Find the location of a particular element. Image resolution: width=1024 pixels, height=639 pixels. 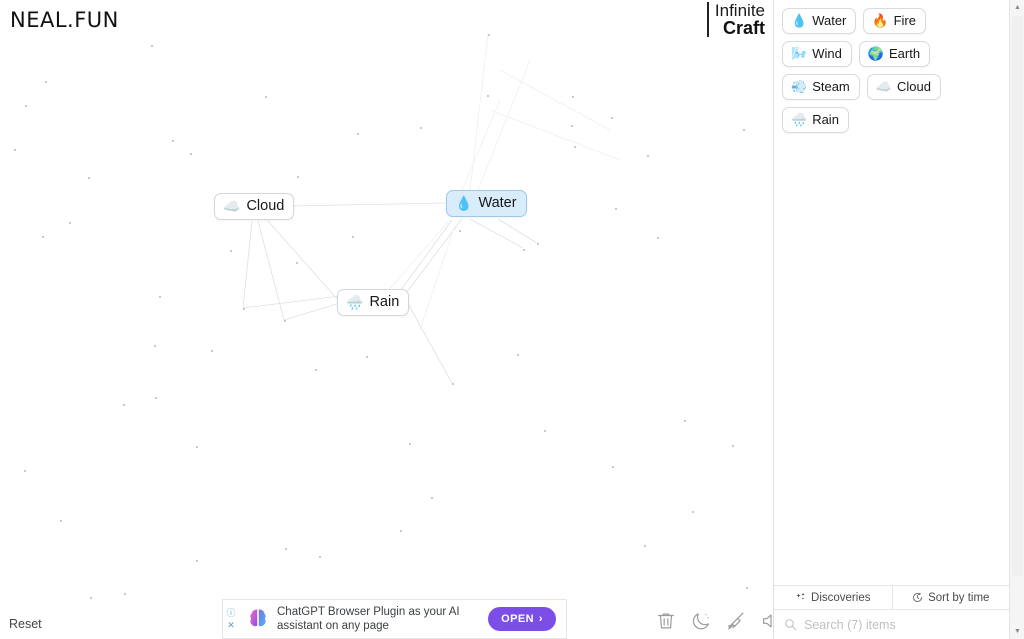

element-chip-cloud: ☁️ Cloud is located at coordinates (903, 87).